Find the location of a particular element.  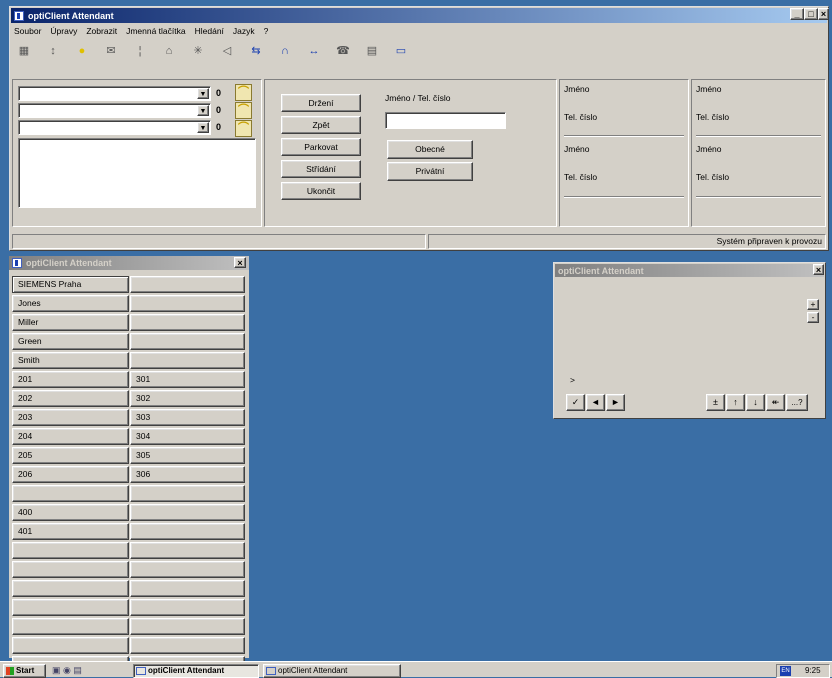

park-button: Parkovat is located at coordinates (321, 147).